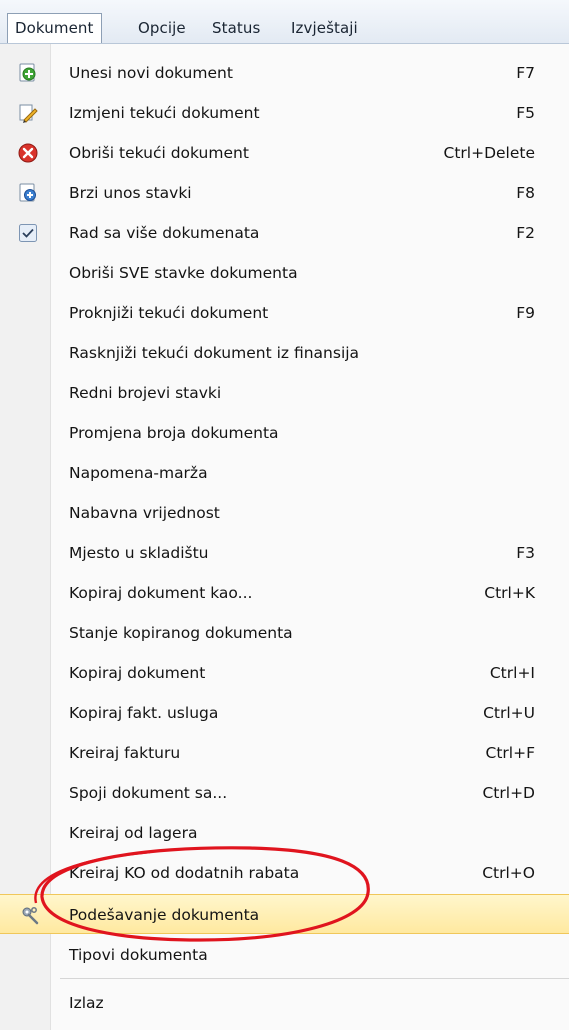 The image size is (569, 1030). I want to click on menu-separator, so click(314, 978).